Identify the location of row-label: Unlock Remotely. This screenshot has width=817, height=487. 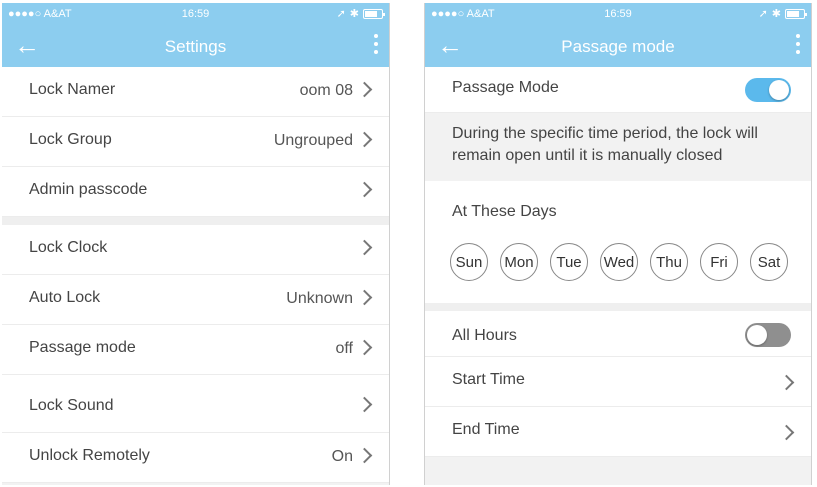
(89, 455).